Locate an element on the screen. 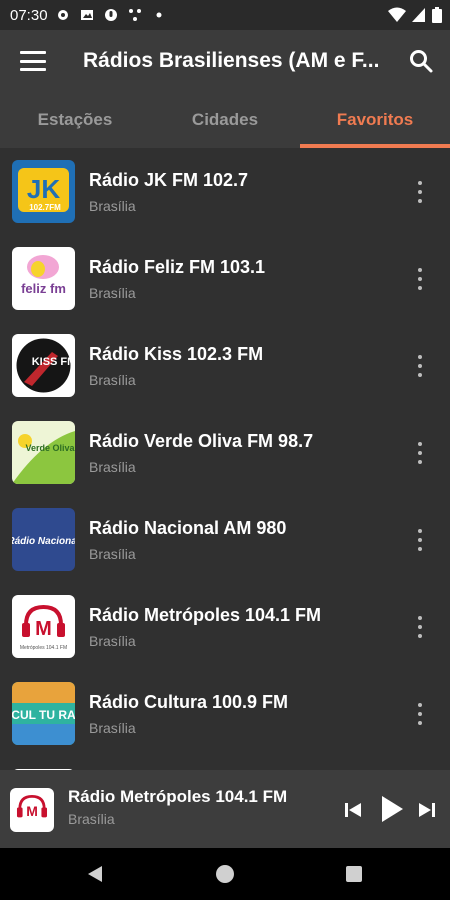 The image size is (450, 900). station-logo-jk: JK 102.7FM is located at coordinates (43, 191).